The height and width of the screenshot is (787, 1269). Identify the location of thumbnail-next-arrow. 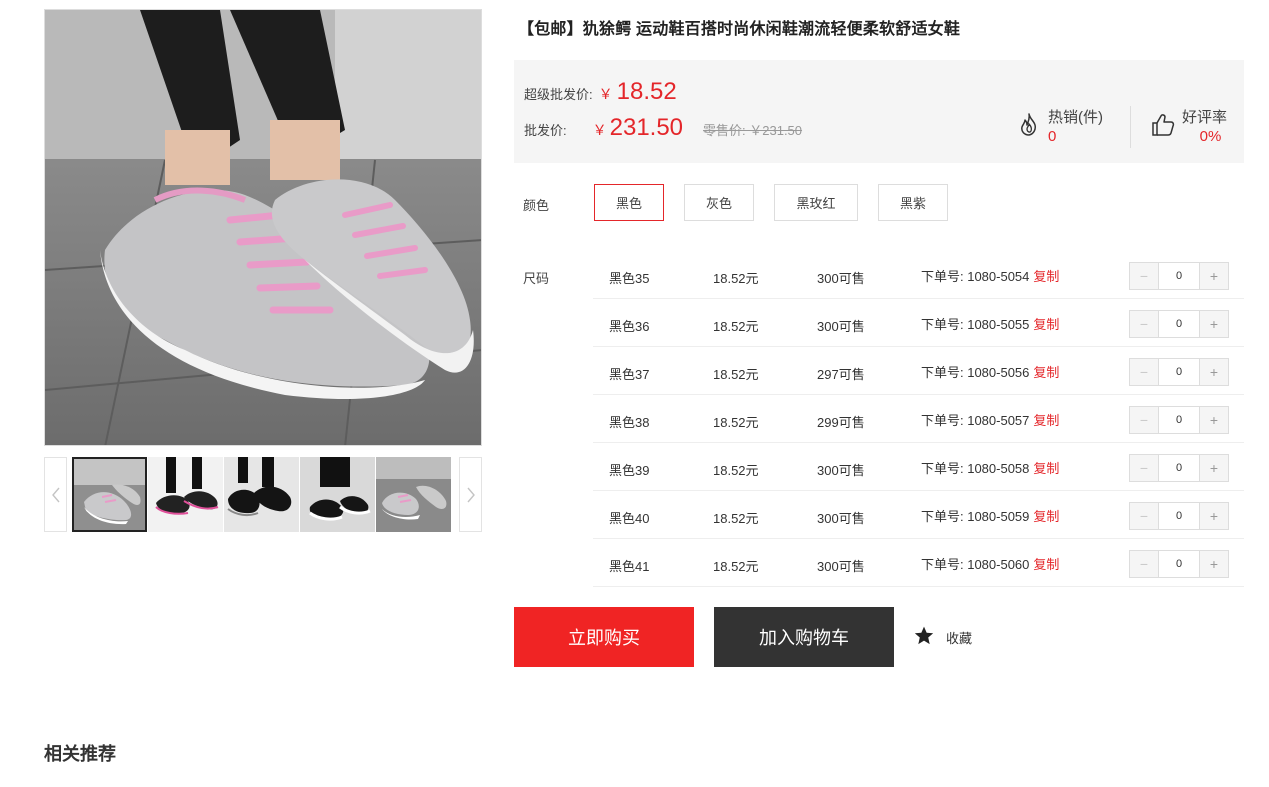
(470, 494).